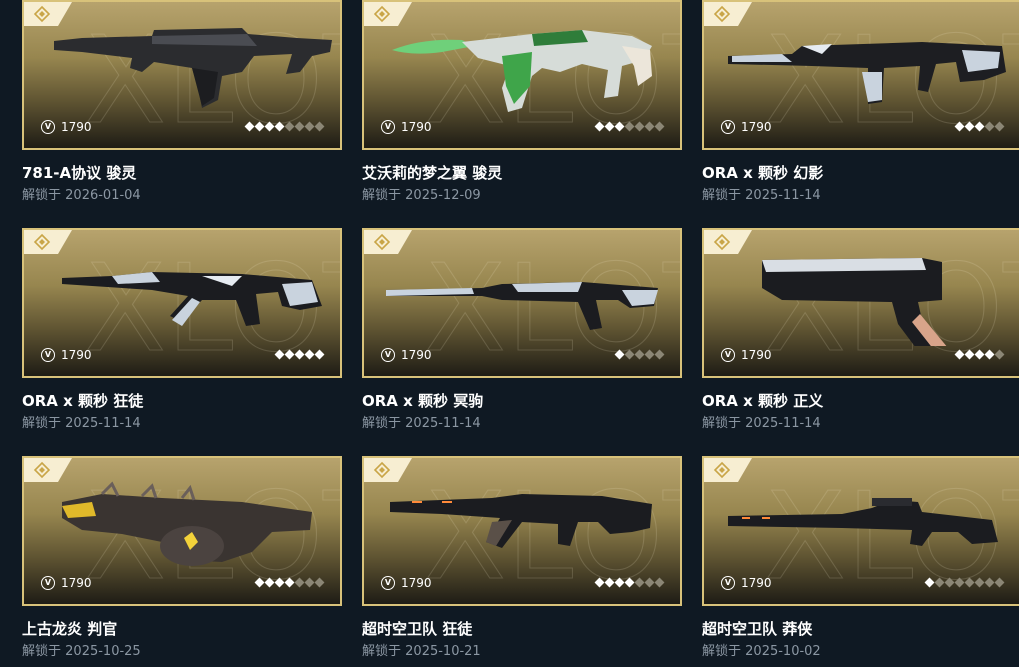 This screenshot has height=667, width=1019. What do you see at coordinates (417, 629) in the screenshot?
I see `skin-name: 超时空卫队 狂徒` at bounding box center [417, 629].